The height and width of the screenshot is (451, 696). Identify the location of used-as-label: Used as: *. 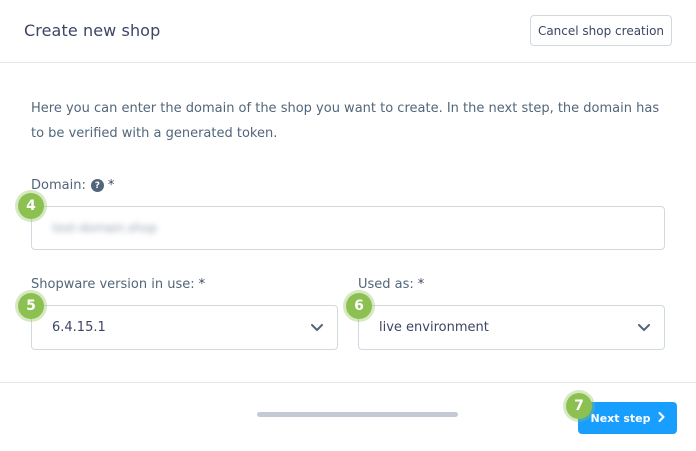
(391, 284).